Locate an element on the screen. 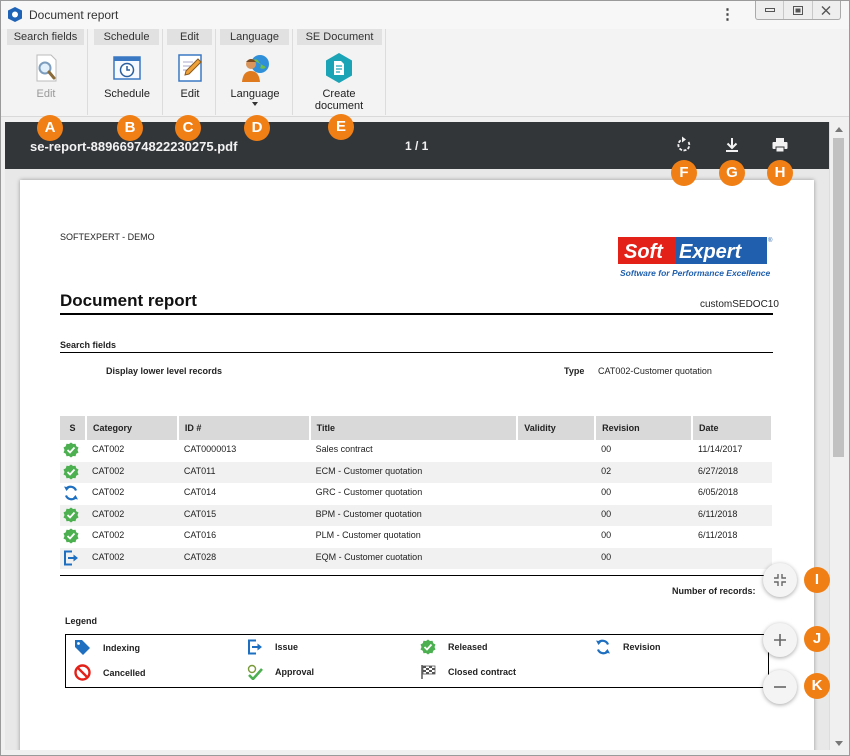  language-button: Language is located at coordinates (255, 80).